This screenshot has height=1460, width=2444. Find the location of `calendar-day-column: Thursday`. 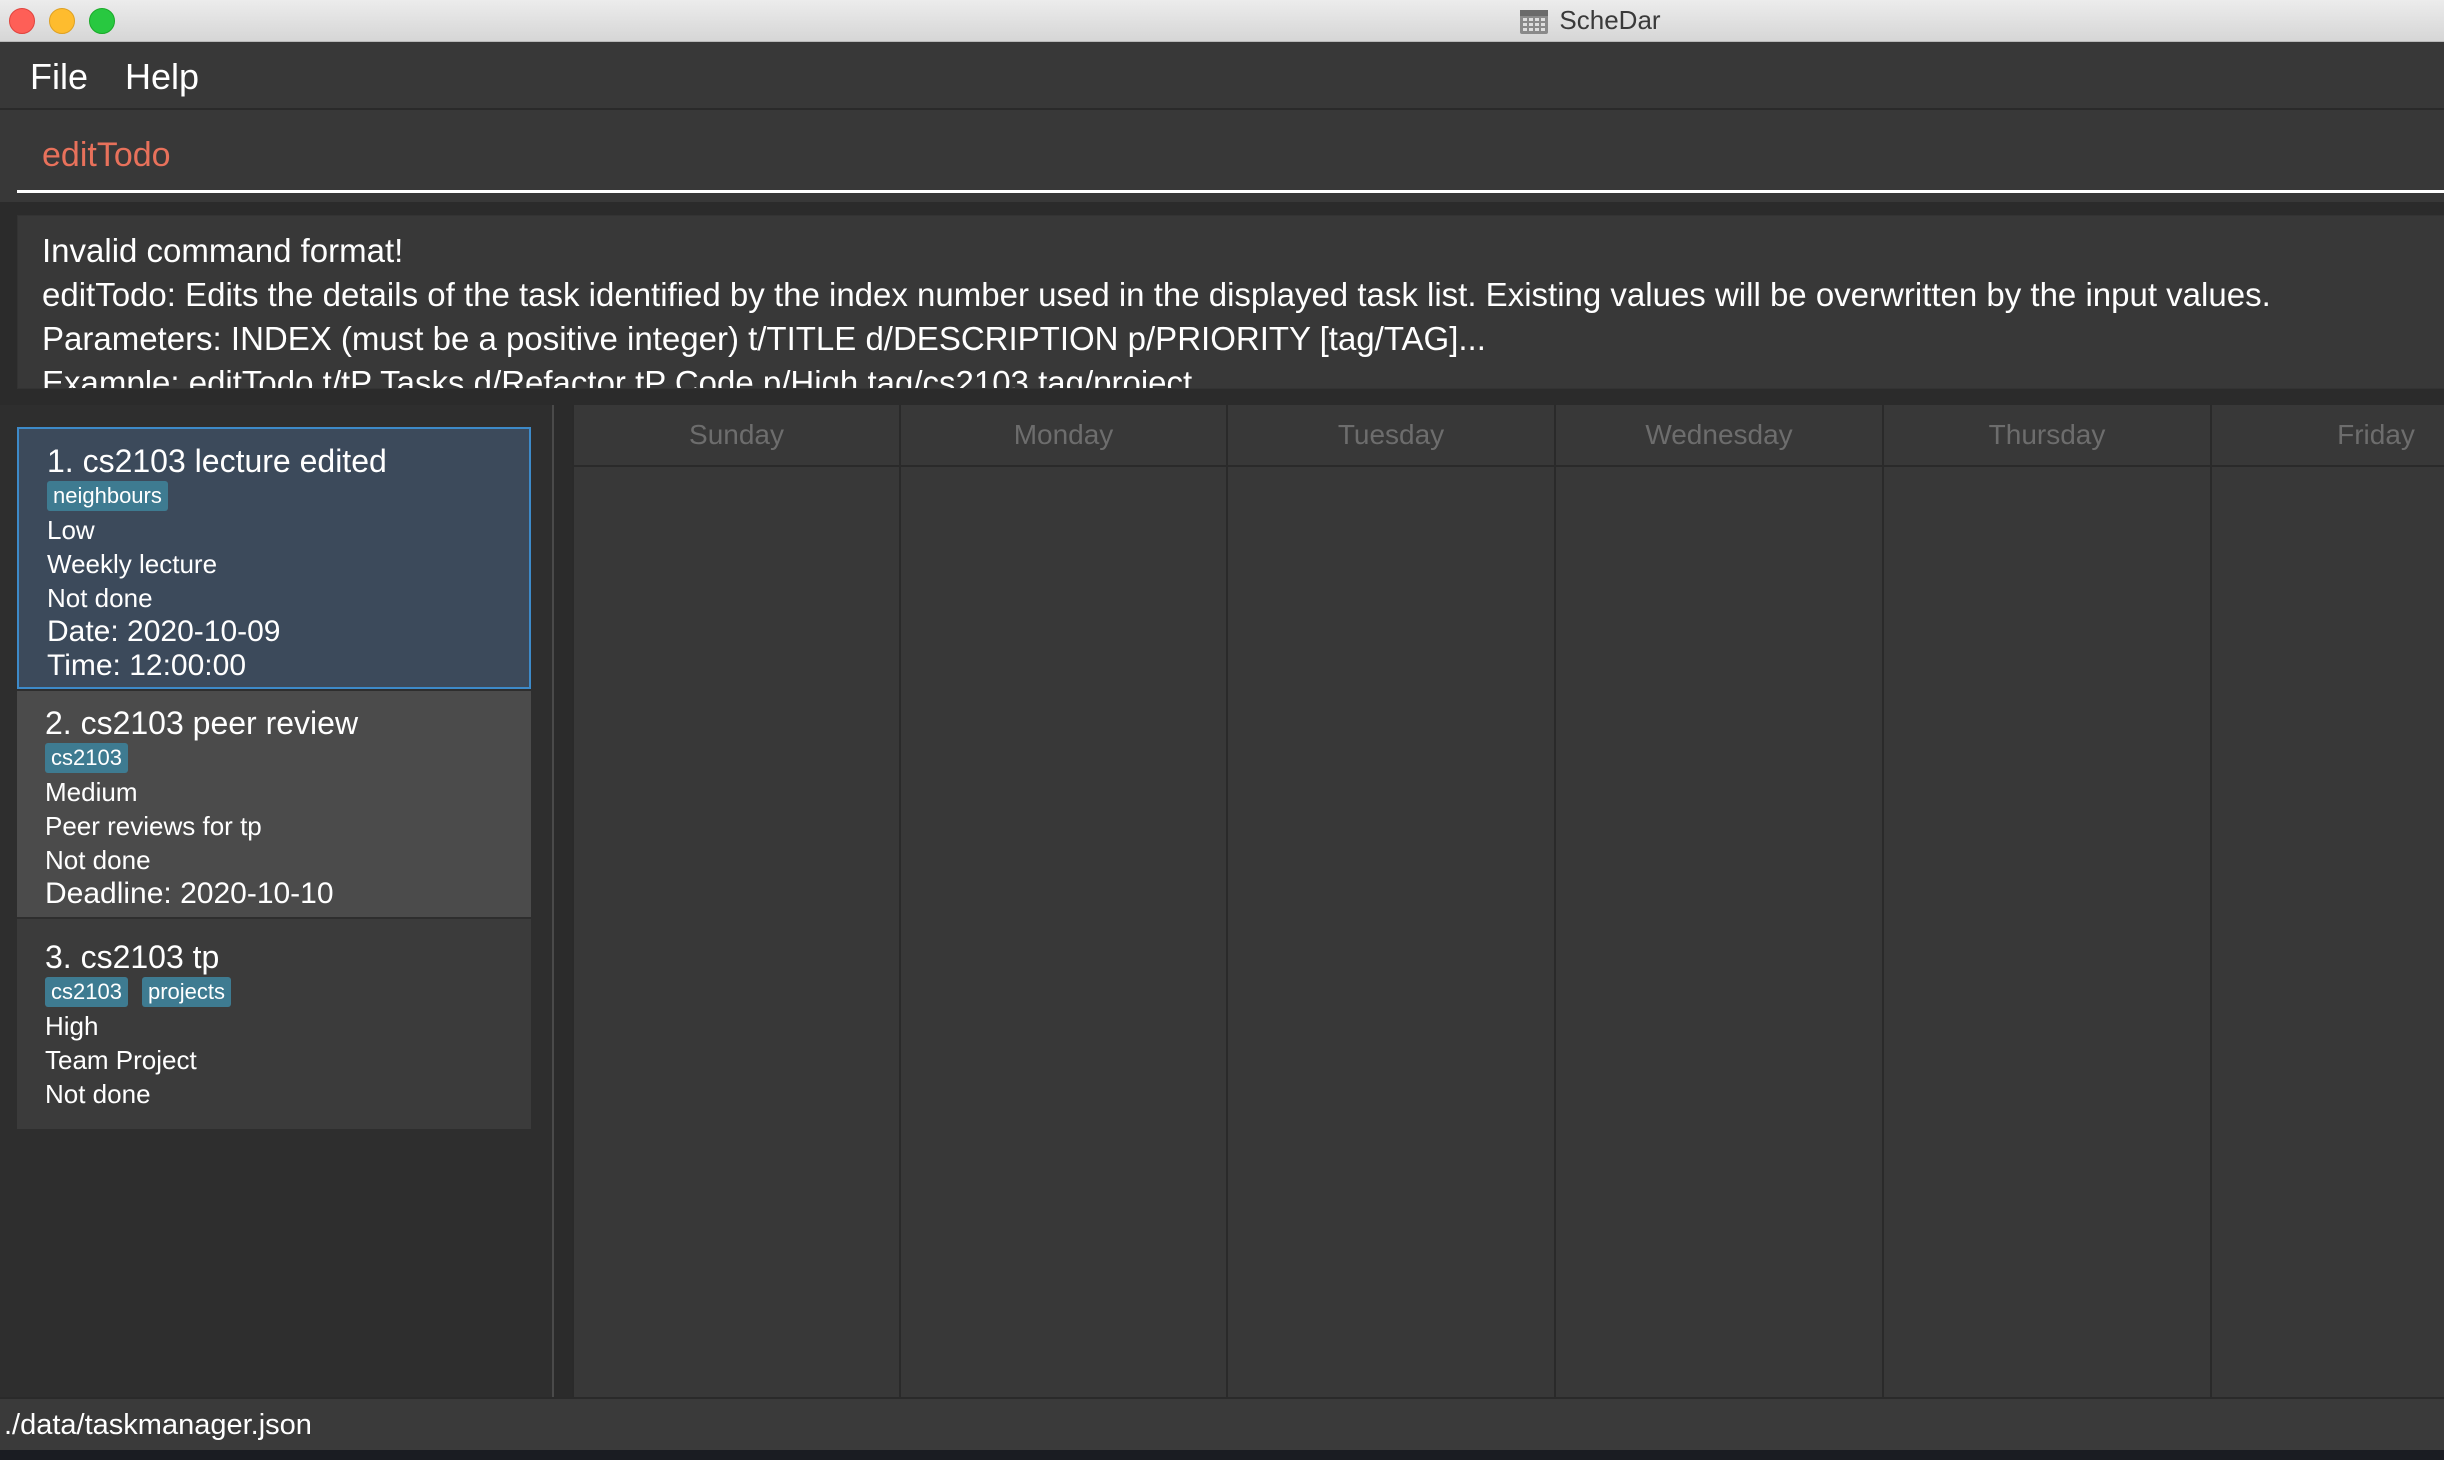

calendar-day-column: Thursday is located at coordinates (2046, 901).